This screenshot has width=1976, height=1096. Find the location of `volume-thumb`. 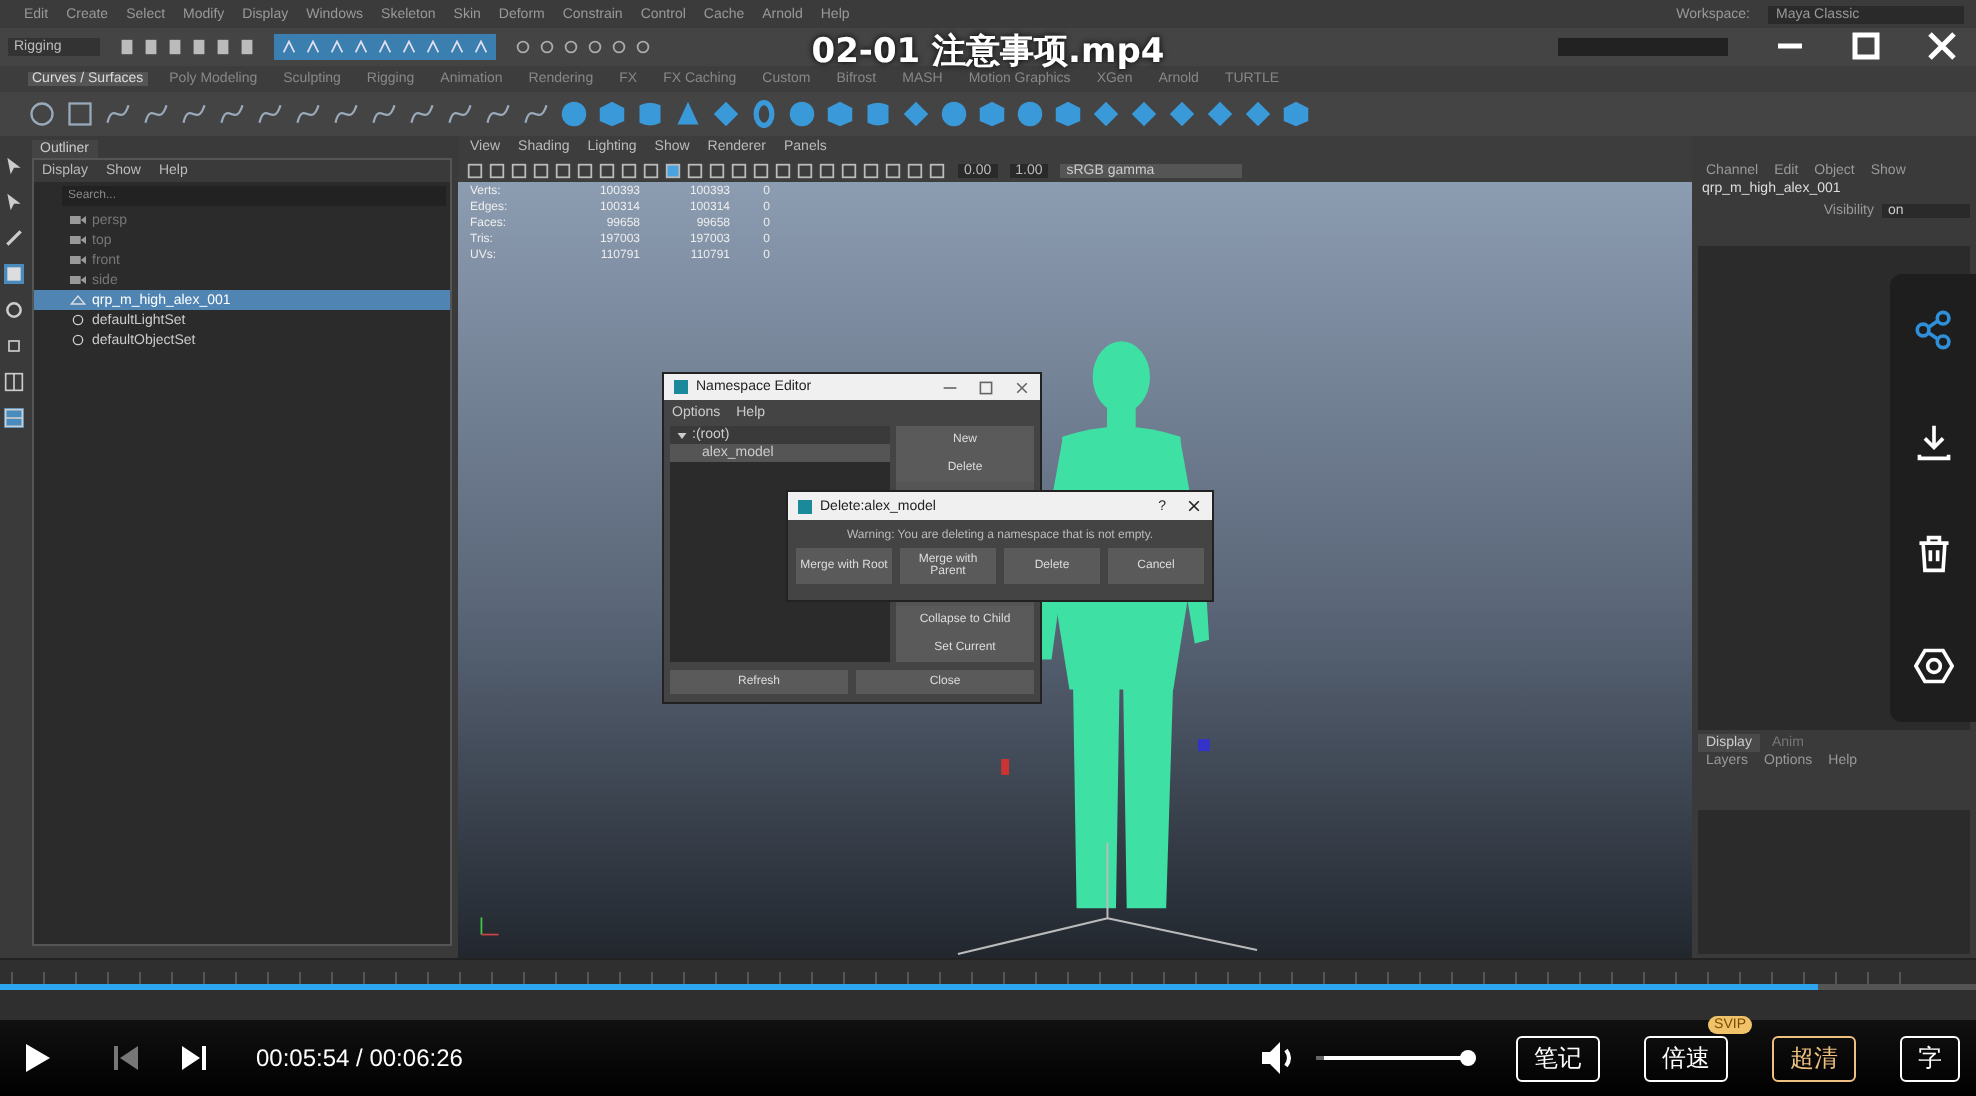

volume-thumb is located at coordinates (1468, 1058).